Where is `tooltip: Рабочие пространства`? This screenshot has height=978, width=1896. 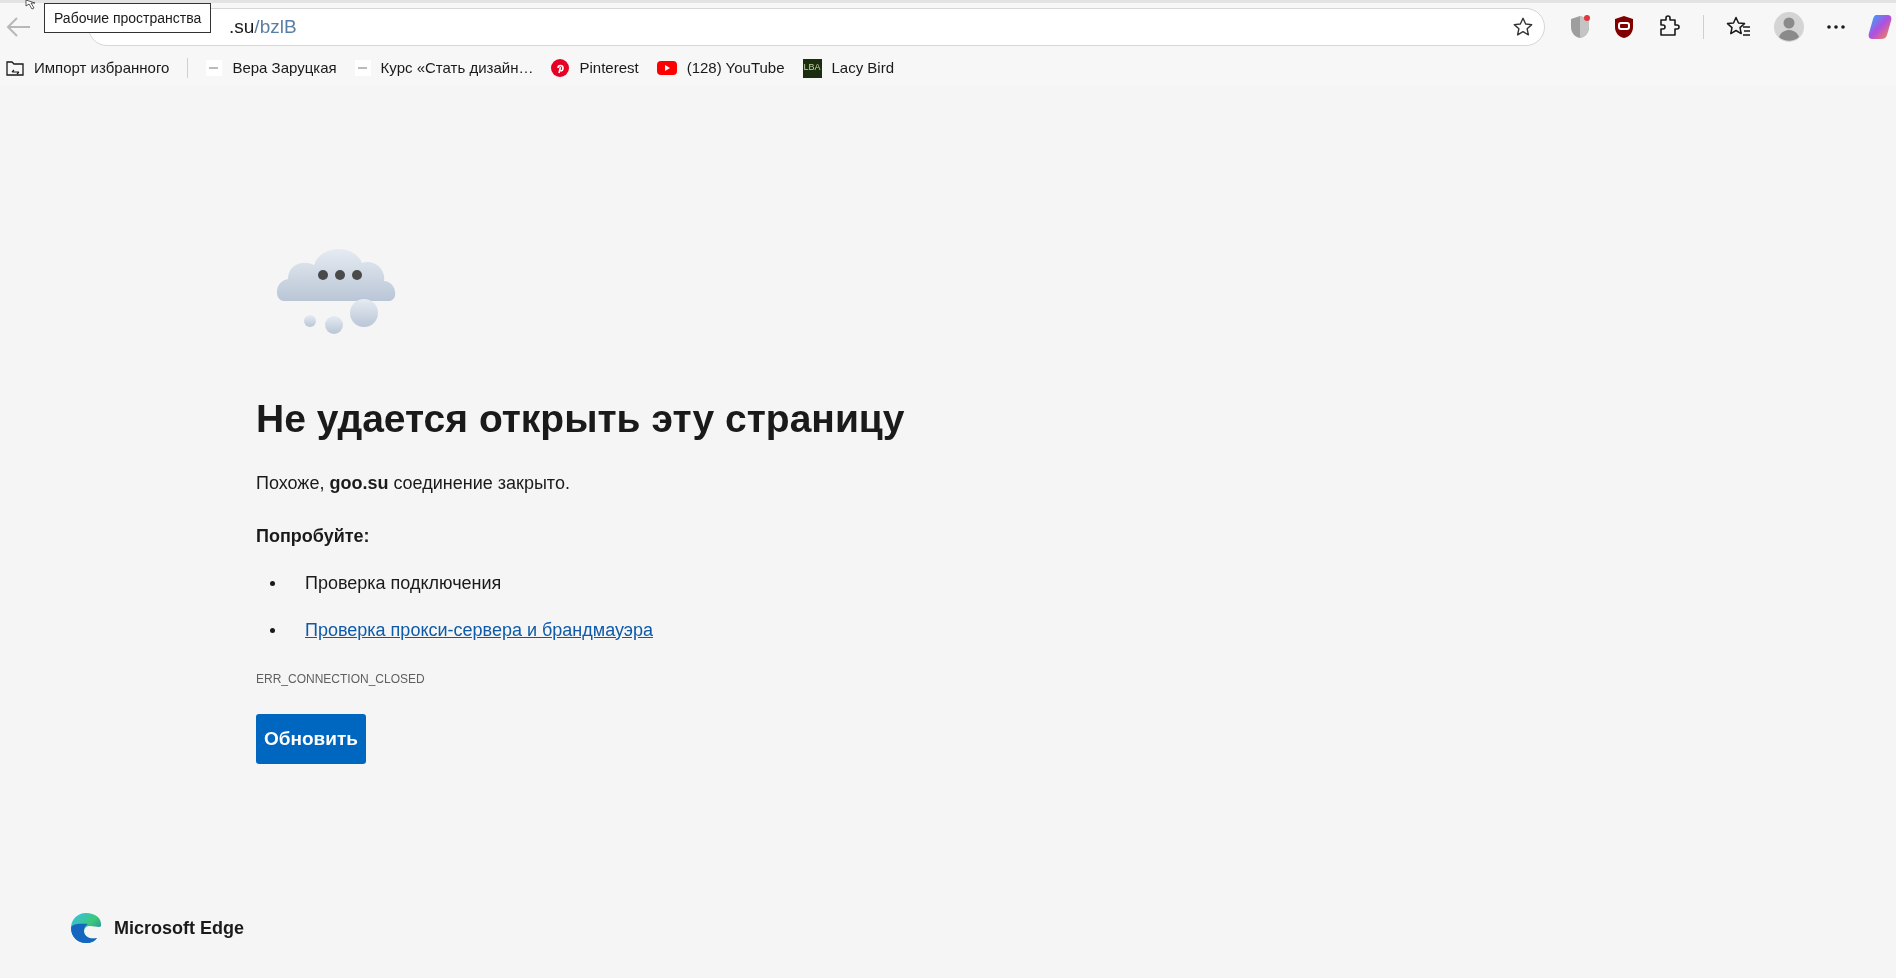
tooltip: Рабочие пространства is located at coordinates (128, 18).